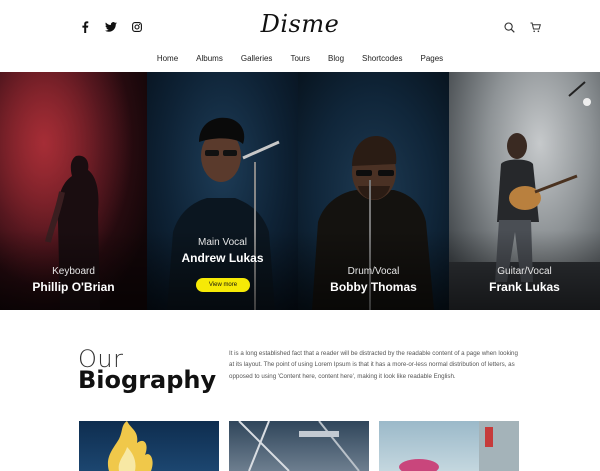 This screenshot has width=600, height=471. What do you see at coordinates (373, 287) in the screenshot?
I see `member-name: Bobby Thomas` at bounding box center [373, 287].